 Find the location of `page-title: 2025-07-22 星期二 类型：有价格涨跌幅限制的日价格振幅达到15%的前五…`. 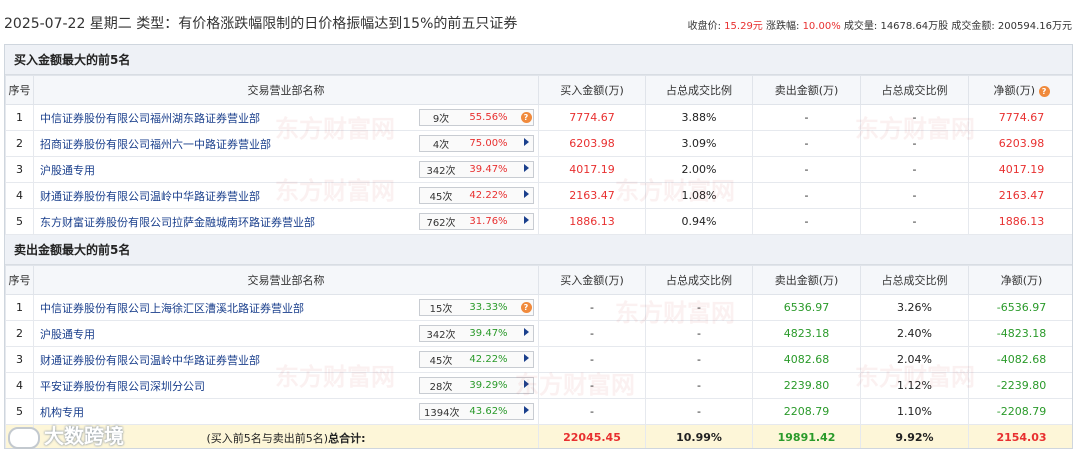

page-title: 2025-07-22 星期二 类型：有价格涨跌幅限制的日价格振幅达到15%的前五… is located at coordinates (261, 24).